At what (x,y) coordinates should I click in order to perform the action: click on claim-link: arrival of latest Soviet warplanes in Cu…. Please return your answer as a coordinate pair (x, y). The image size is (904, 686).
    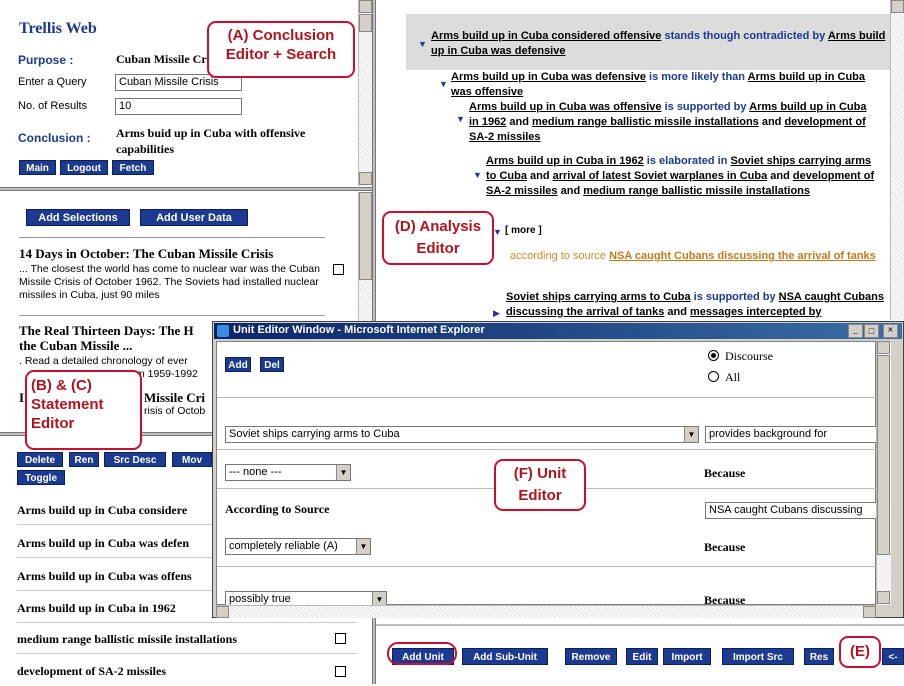
    Looking at the image, I should click on (660, 176).